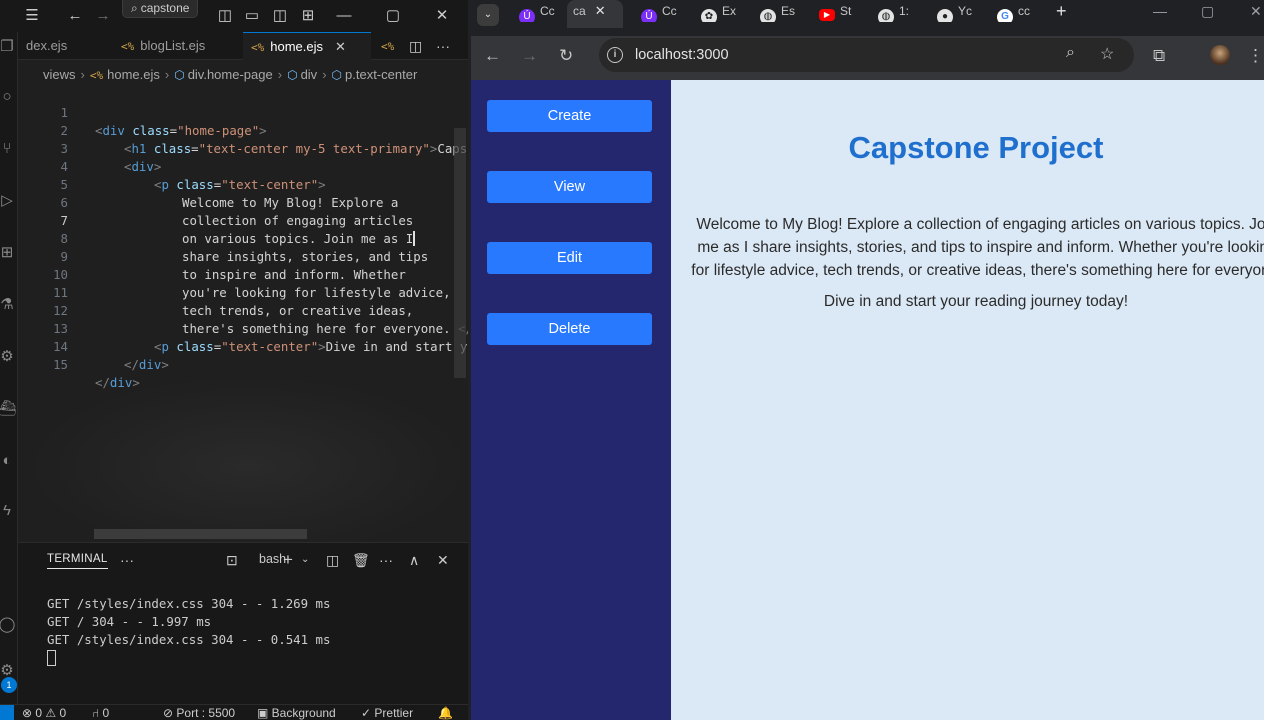 The width and height of the screenshot is (1264, 720). Describe the element at coordinates (569, 258) in the screenshot. I see `edit-button: Edit` at that location.